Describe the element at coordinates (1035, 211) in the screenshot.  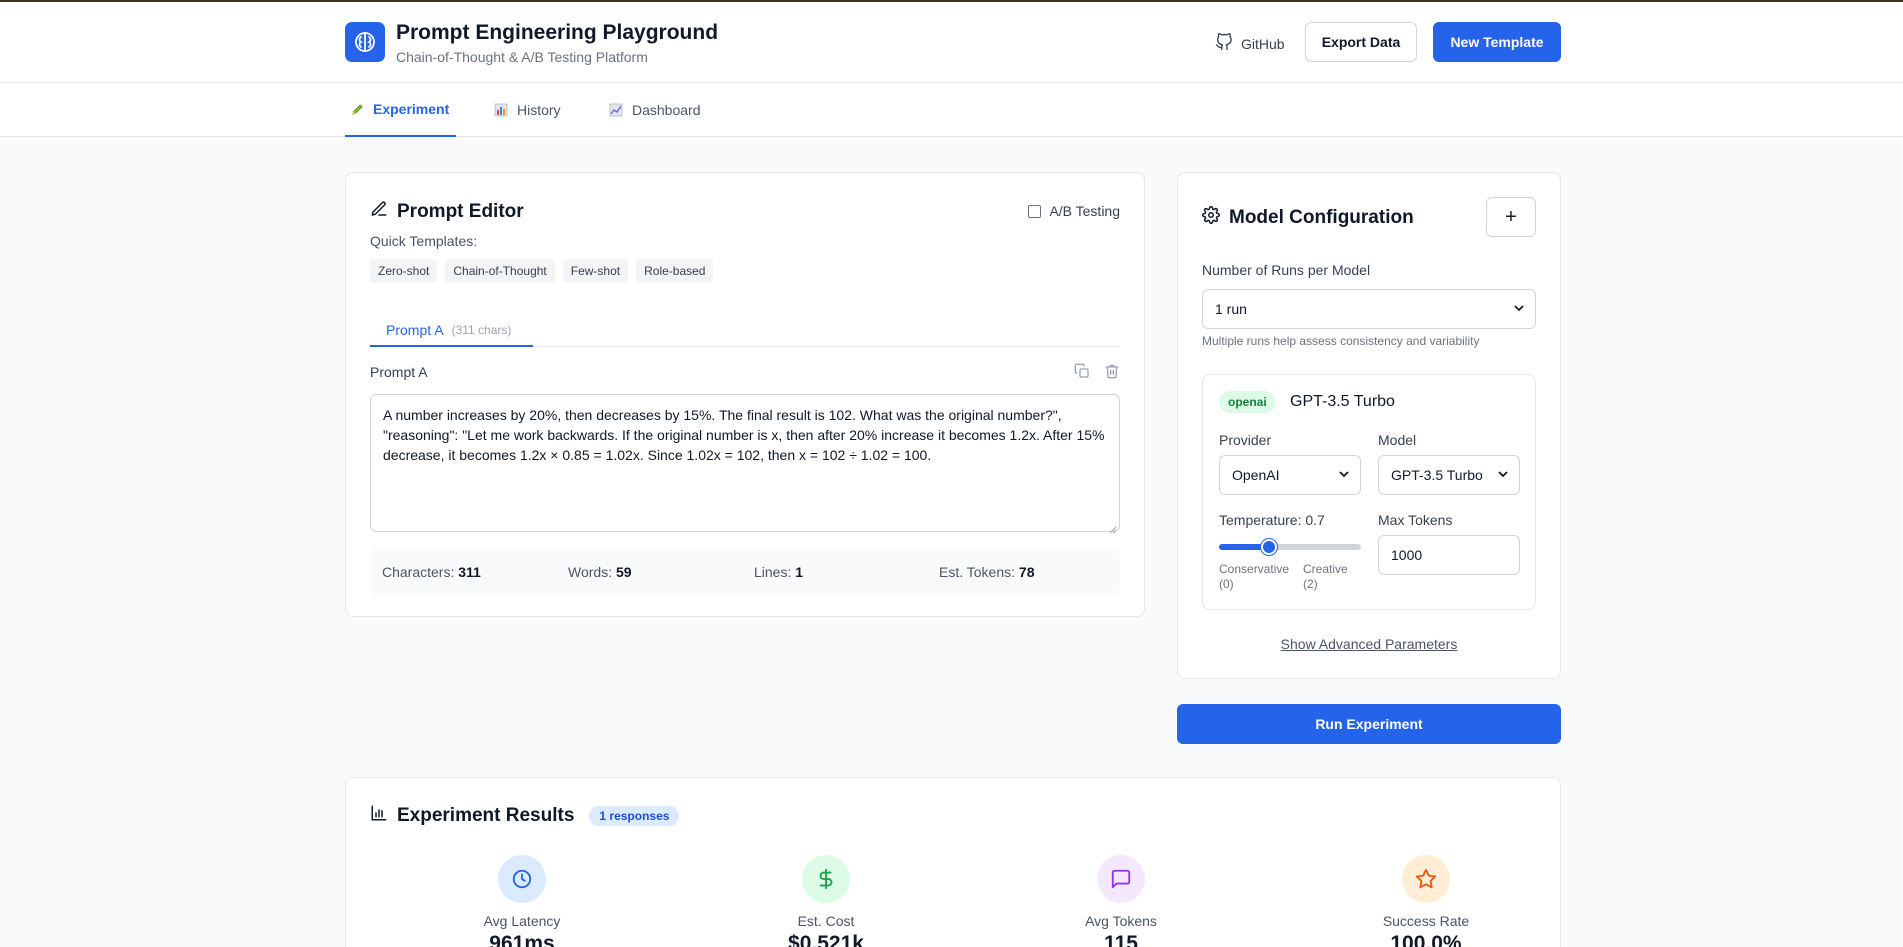
I see `ab-testing-checkbox` at that location.